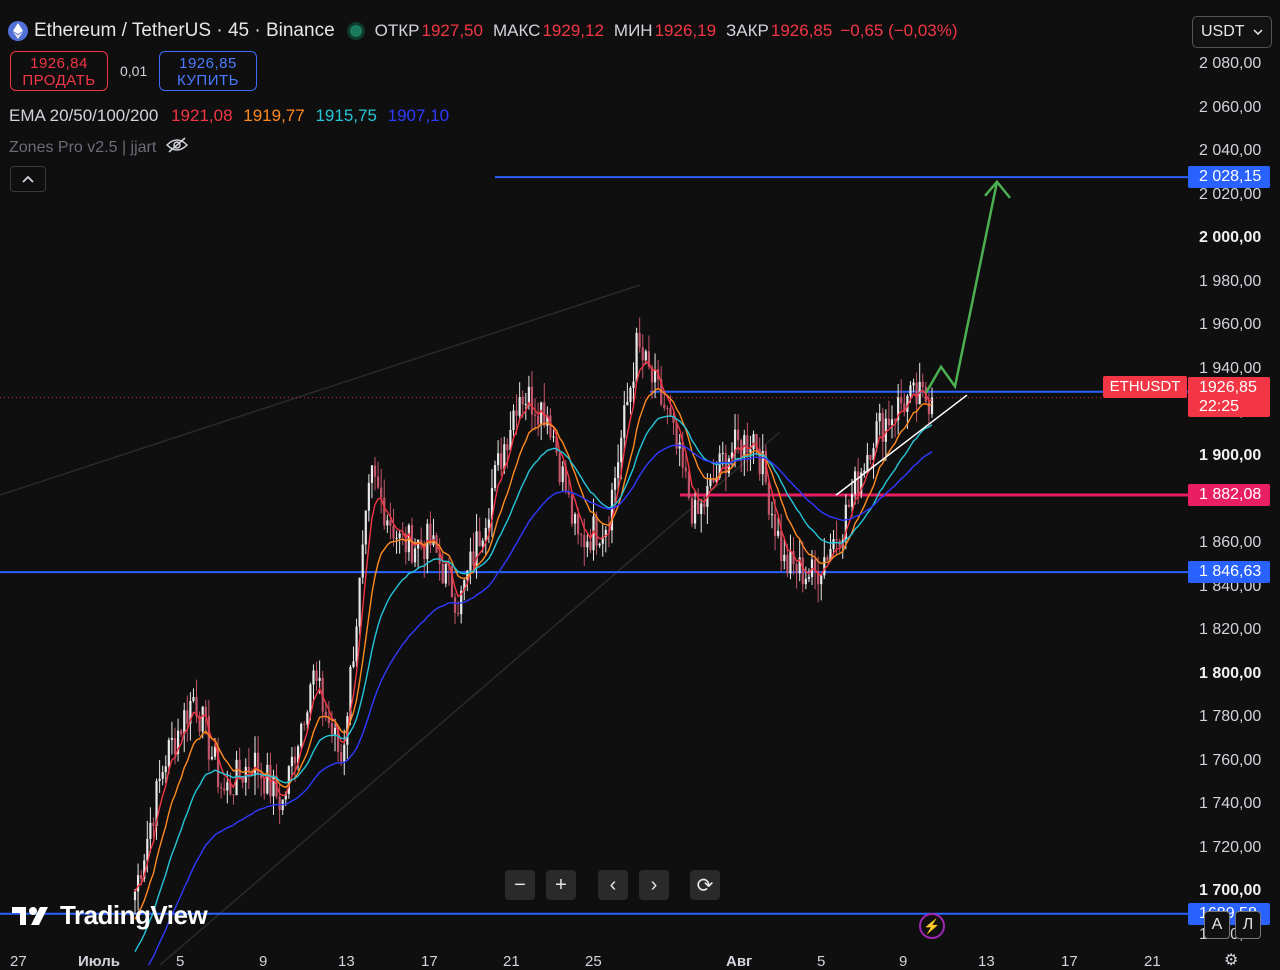  Describe the element at coordinates (654, 885) in the screenshot. I see `scroll-right-button: ›` at that location.